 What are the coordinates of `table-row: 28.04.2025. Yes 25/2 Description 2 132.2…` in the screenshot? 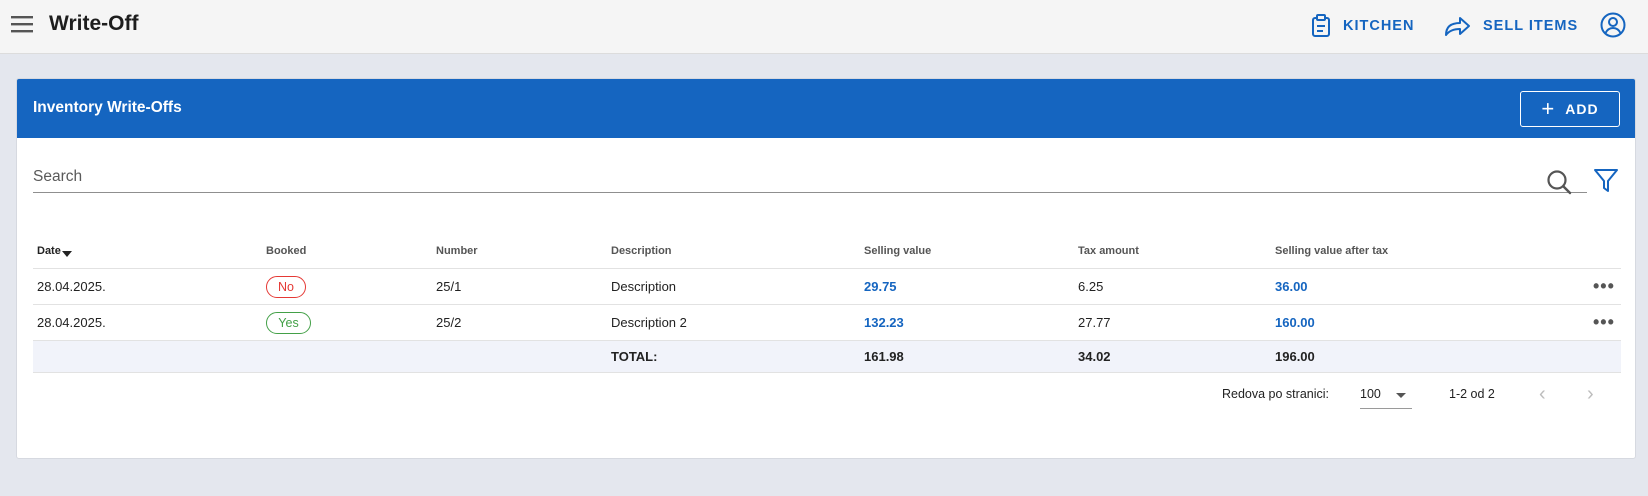 It's located at (827, 323).